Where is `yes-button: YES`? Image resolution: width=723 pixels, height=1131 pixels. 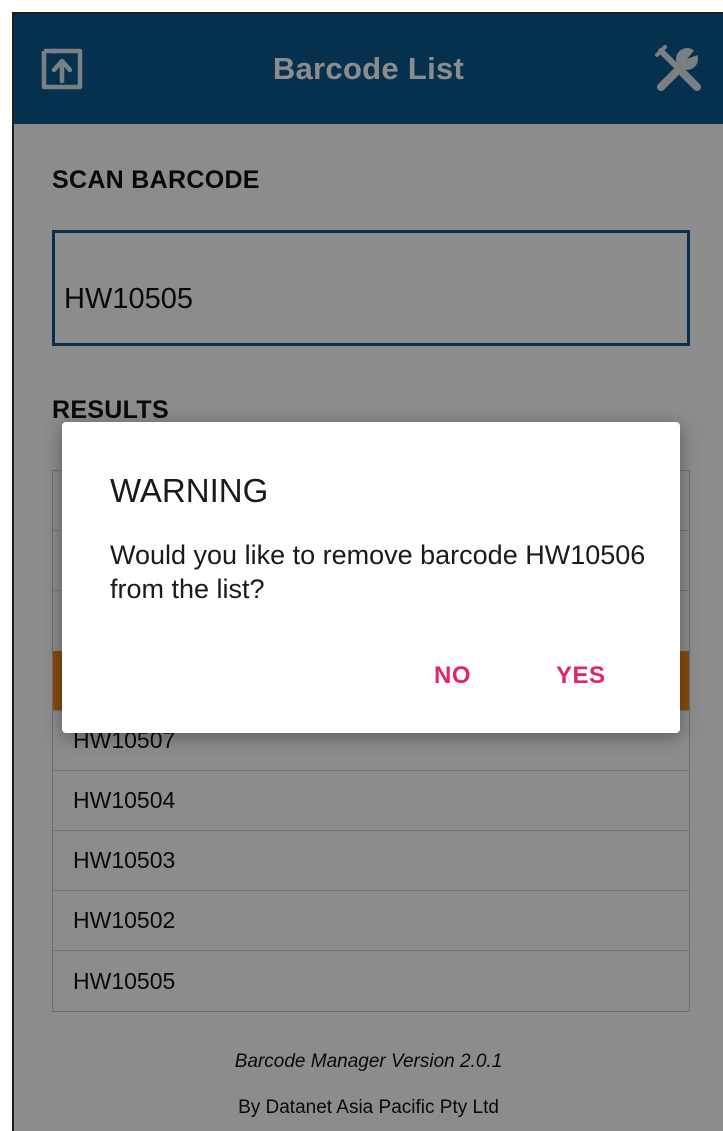 yes-button: YES is located at coordinates (581, 676).